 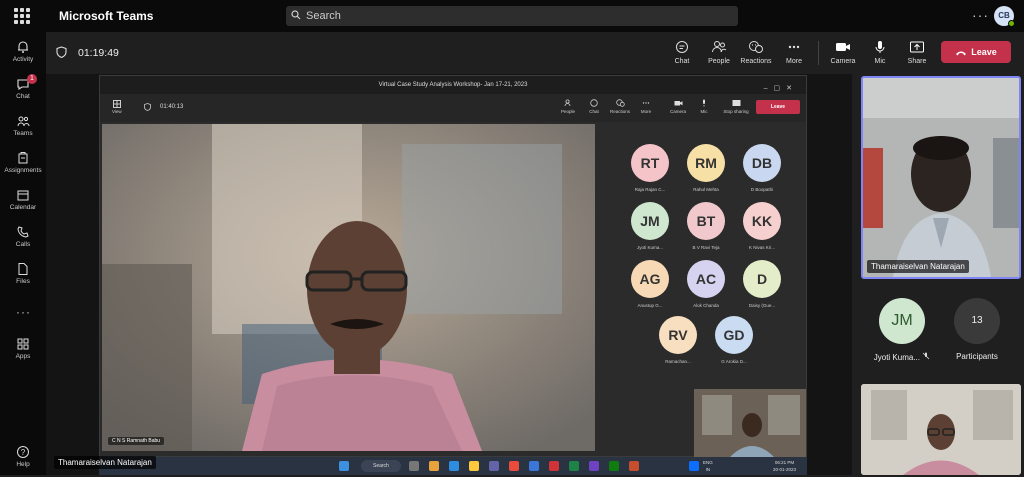 I want to click on participant-avatar: DB, so click(x=762, y=163).